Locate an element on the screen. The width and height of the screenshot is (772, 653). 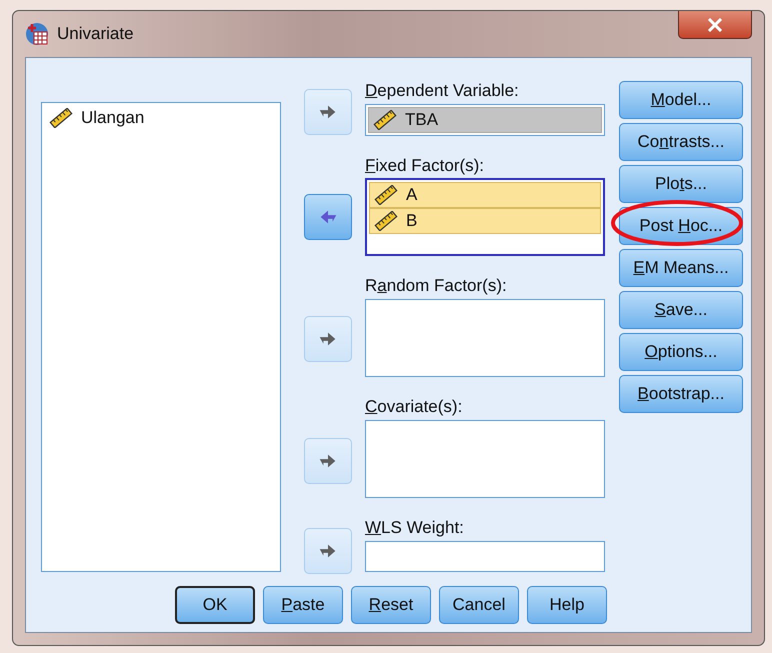
dialog-button: Paste is located at coordinates (303, 605).